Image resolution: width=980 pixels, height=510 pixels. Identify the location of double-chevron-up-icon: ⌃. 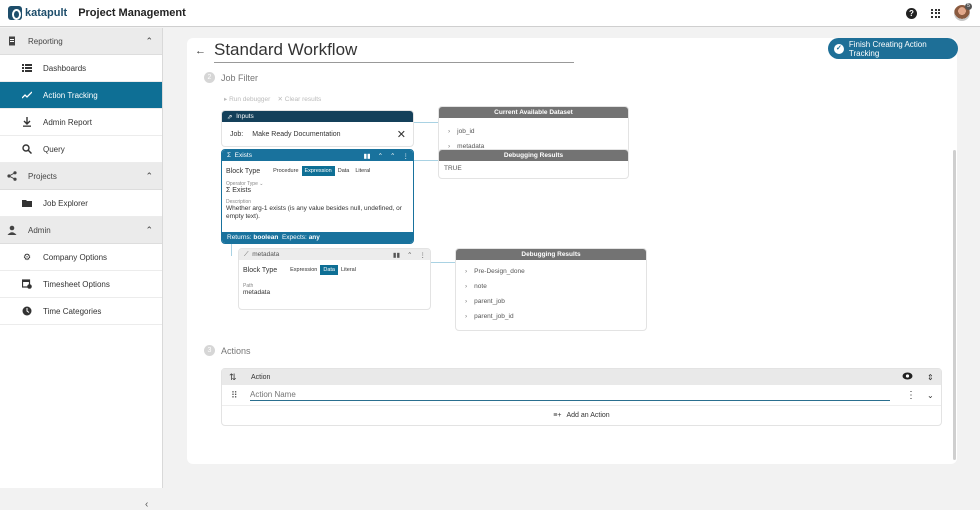
(392, 156).